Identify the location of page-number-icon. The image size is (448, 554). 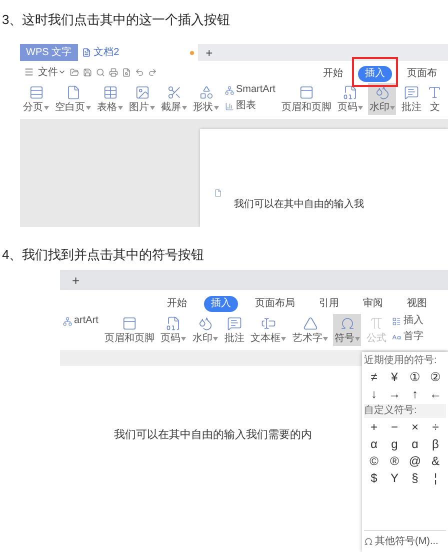
(350, 92).